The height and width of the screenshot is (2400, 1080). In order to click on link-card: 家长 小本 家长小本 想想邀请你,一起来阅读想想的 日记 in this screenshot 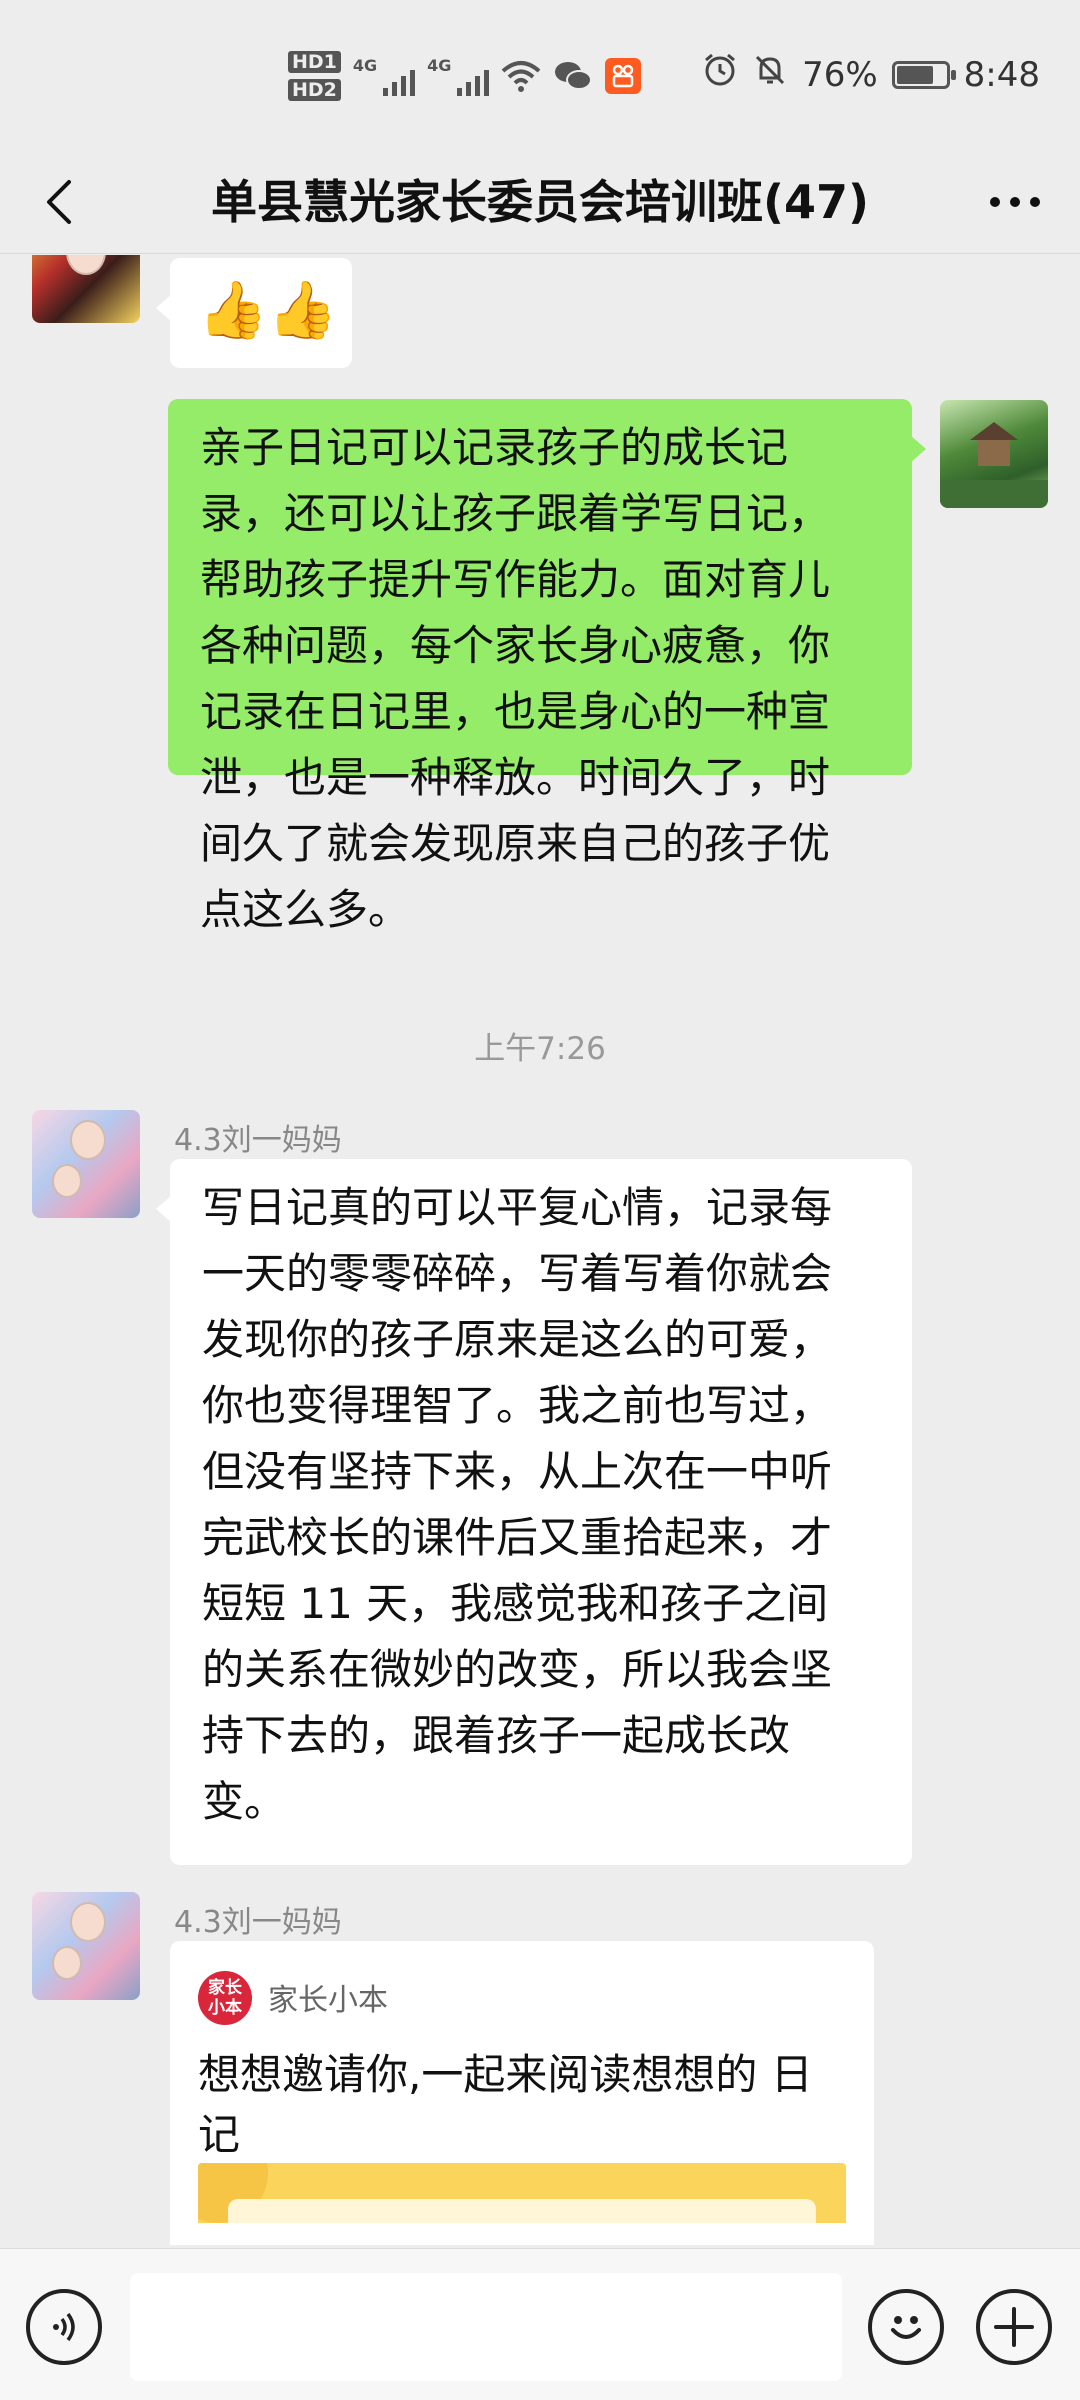, I will do `click(522, 2093)`.